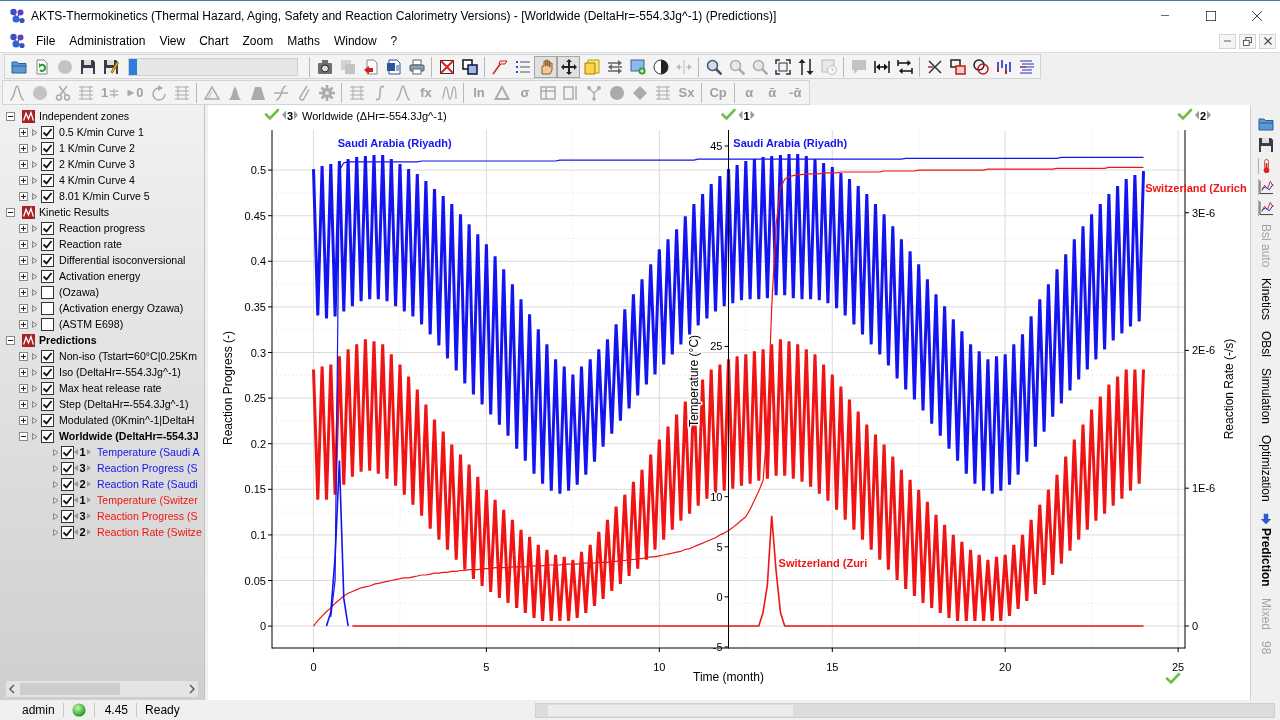 This screenshot has height=720, width=1280. What do you see at coordinates (255, 306) in the screenshot?
I see `axis-tick-label: 0.35` at bounding box center [255, 306].